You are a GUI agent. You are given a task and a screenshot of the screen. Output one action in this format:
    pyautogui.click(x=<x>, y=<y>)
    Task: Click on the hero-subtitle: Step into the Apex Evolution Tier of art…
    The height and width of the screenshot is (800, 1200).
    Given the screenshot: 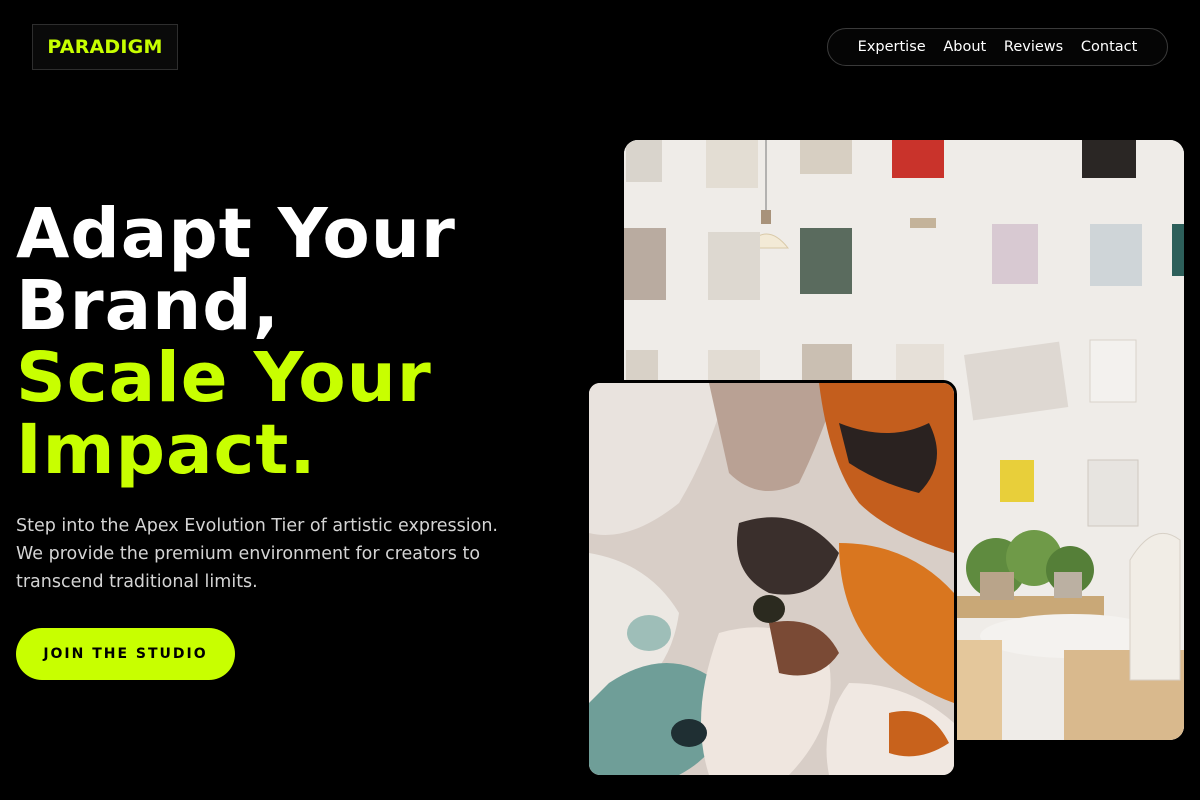 What is the action you would take?
    pyautogui.click(x=276, y=554)
    